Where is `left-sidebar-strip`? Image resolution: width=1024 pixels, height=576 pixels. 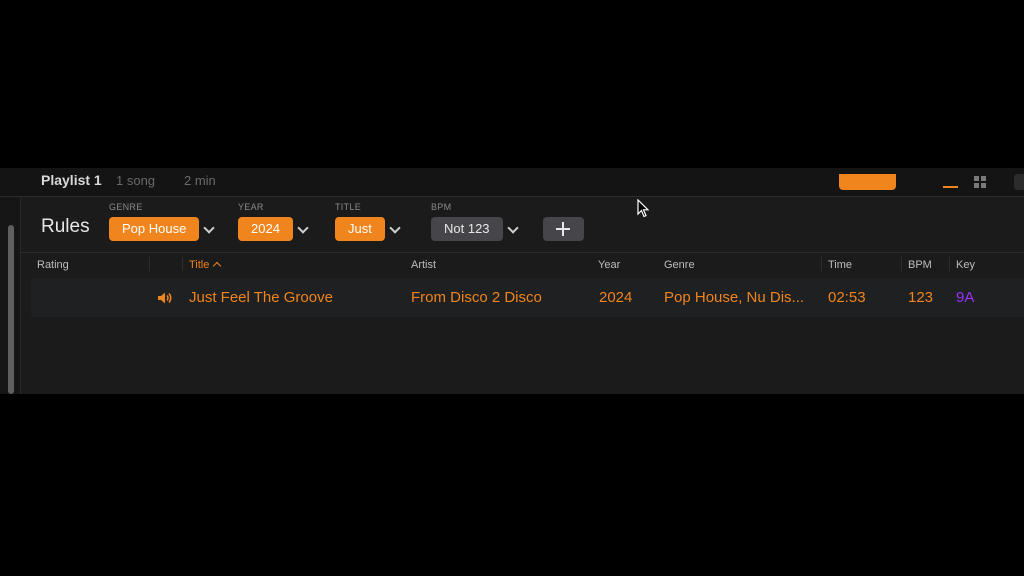
left-sidebar-strip is located at coordinates (10, 295).